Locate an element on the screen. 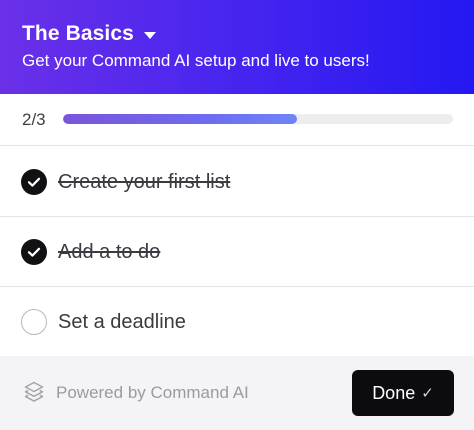  progress-section: 2/3 is located at coordinates (237, 120).